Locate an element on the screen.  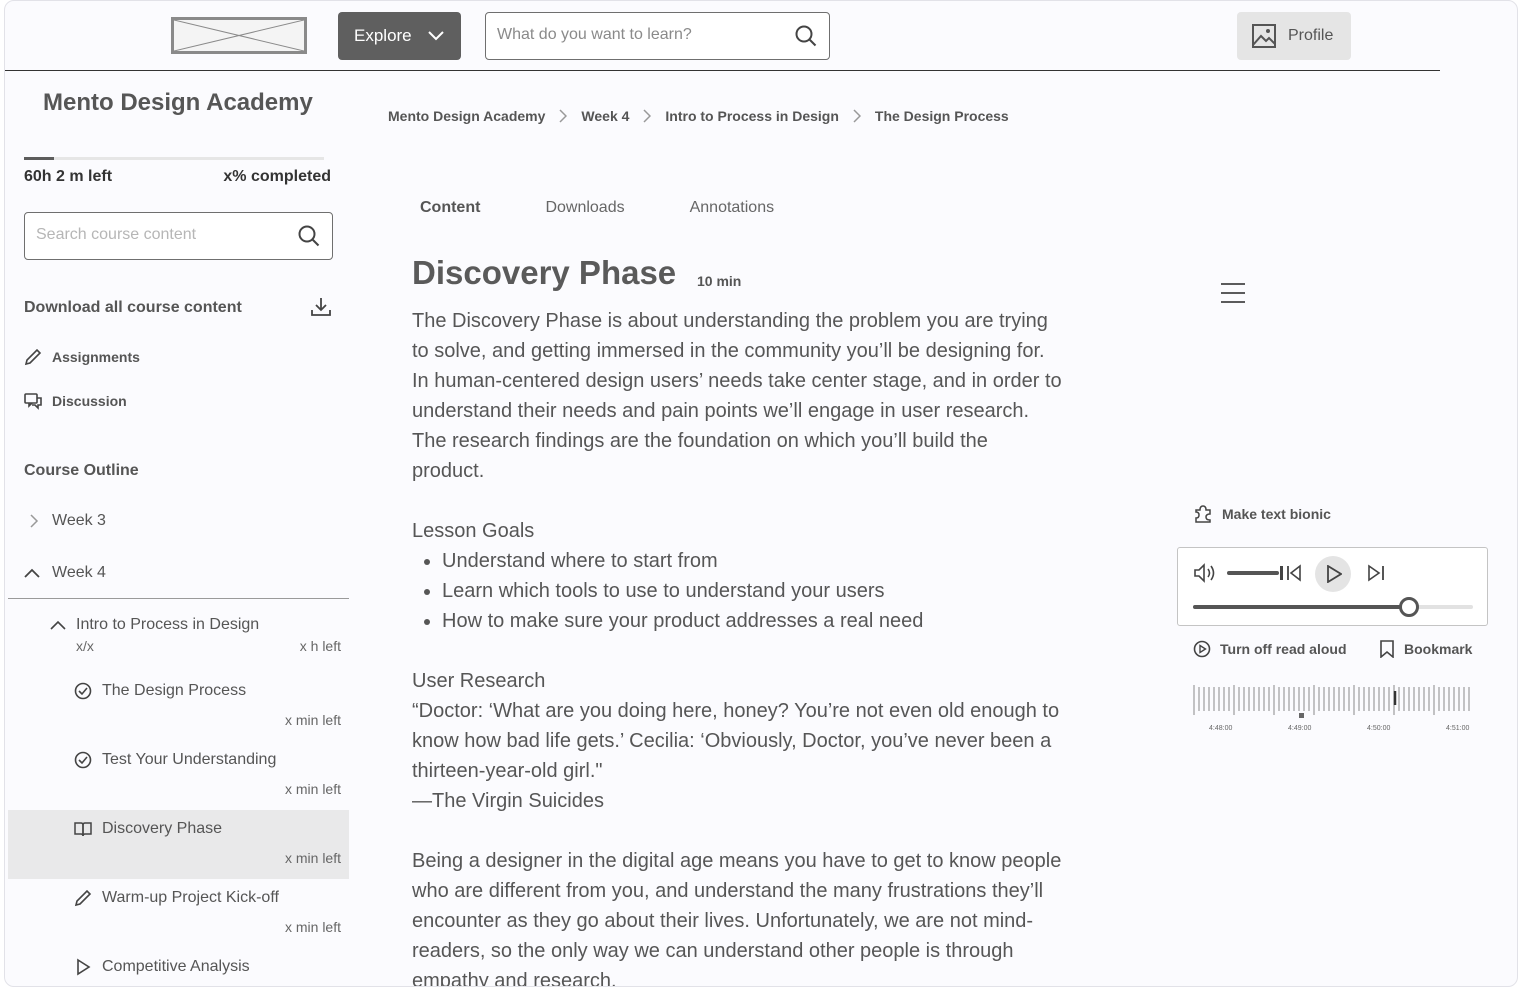
profile-button: Profile is located at coordinates (1294, 36).